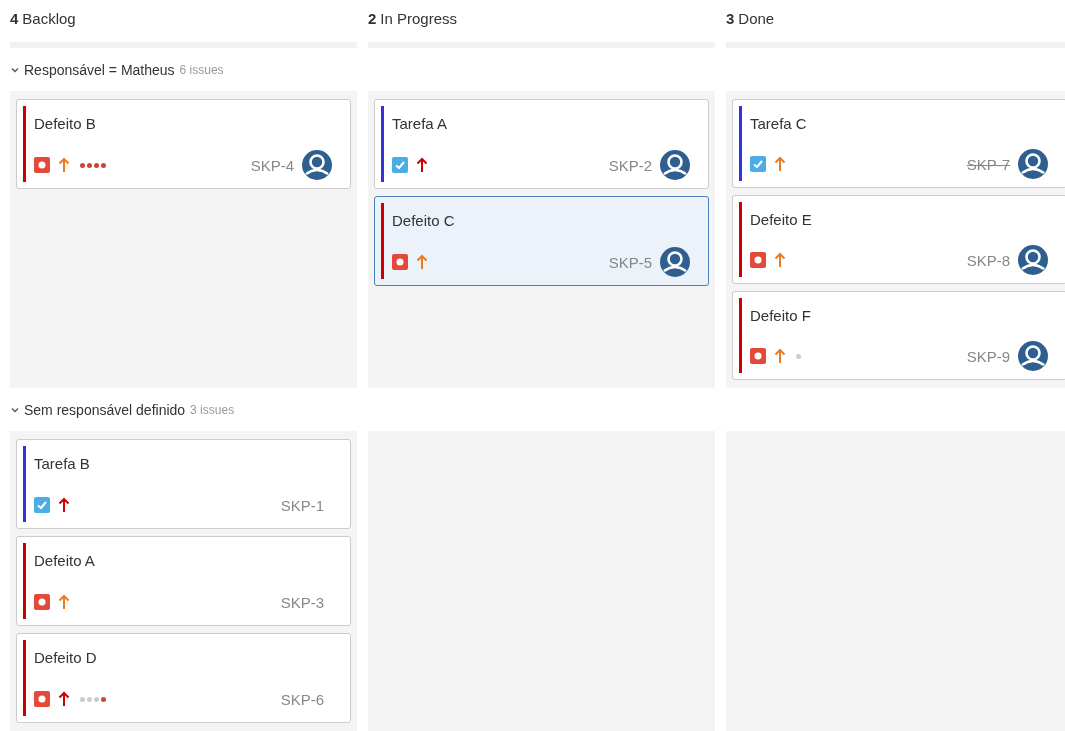 This screenshot has height=731, width=1065. I want to click on issue-key: SKP-1, so click(302, 505).